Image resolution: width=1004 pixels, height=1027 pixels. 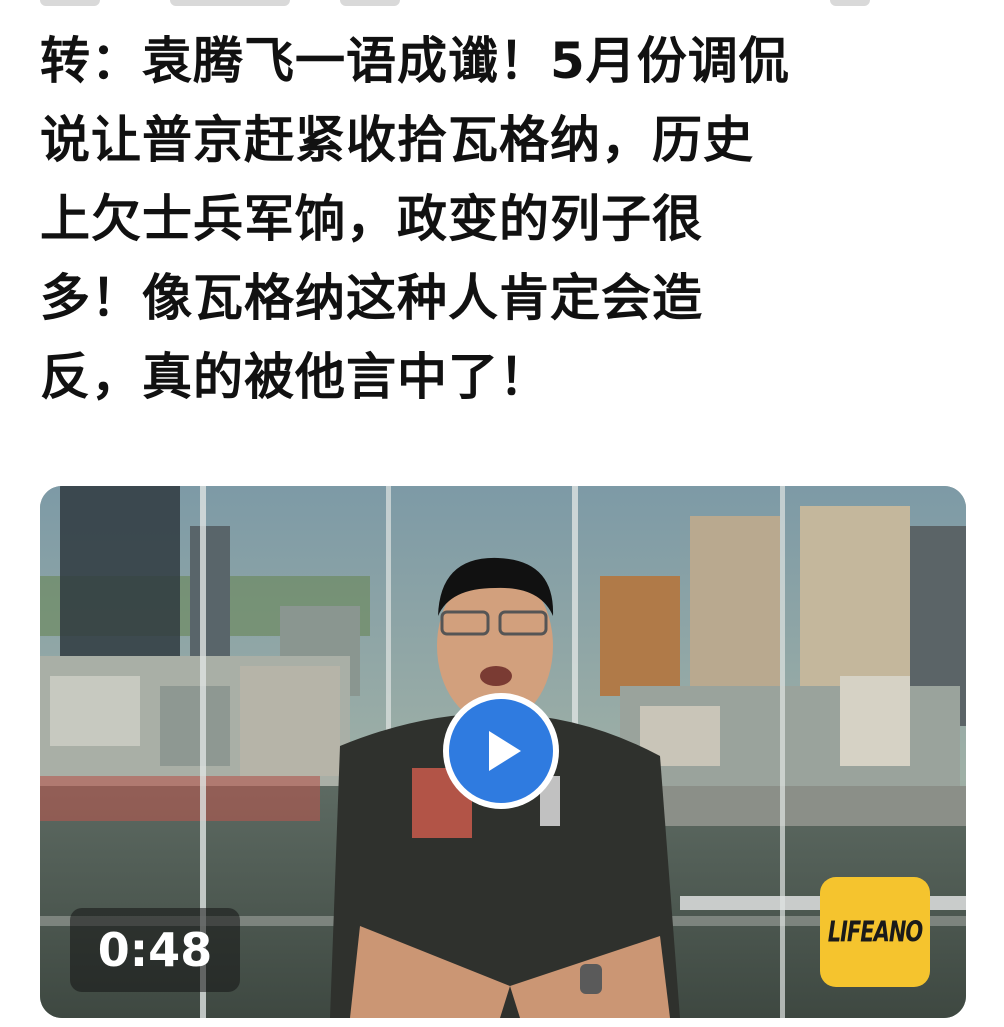 I want to click on channel-logo: LIFEANO, so click(x=875, y=932).